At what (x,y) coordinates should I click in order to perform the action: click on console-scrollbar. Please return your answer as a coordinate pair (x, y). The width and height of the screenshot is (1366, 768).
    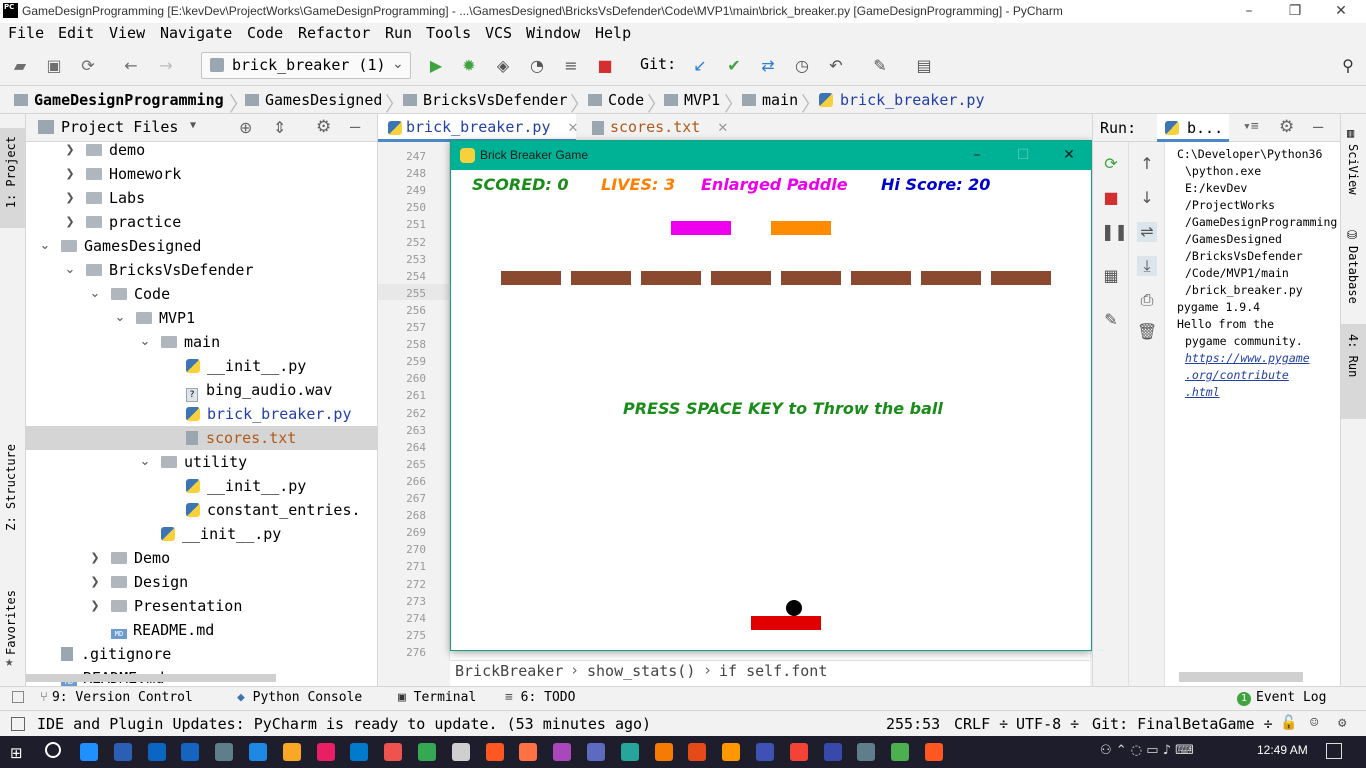
    Looking at the image, I should click on (1241, 677).